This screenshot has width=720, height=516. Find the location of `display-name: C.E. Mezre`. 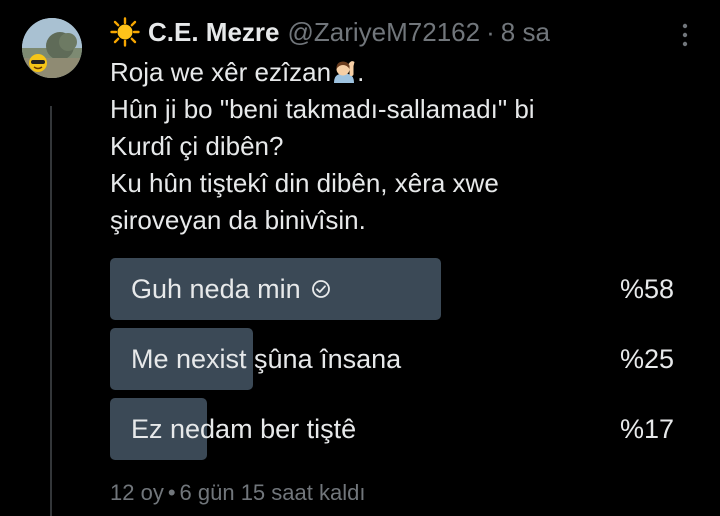

display-name: C.E. Mezre is located at coordinates (214, 32).